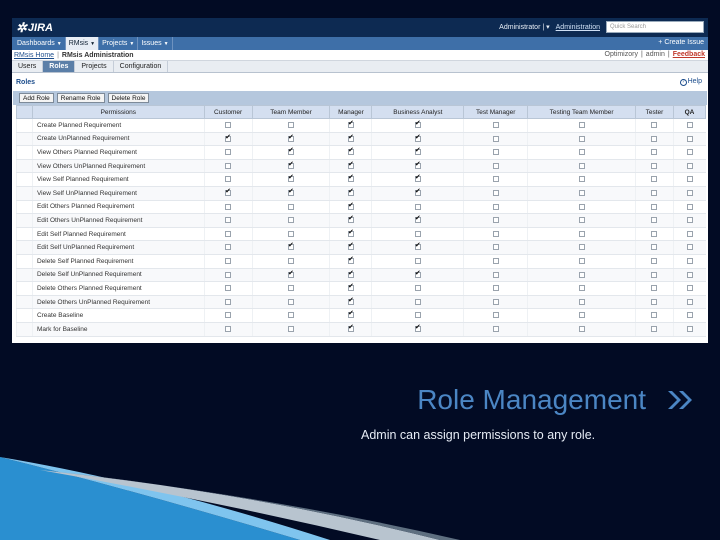 This screenshot has width=720, height=540. What do you see at coordinates (689, 54) in the screenshot?
I see `feedback-link: Feedback` at bounding box center [689, 54].